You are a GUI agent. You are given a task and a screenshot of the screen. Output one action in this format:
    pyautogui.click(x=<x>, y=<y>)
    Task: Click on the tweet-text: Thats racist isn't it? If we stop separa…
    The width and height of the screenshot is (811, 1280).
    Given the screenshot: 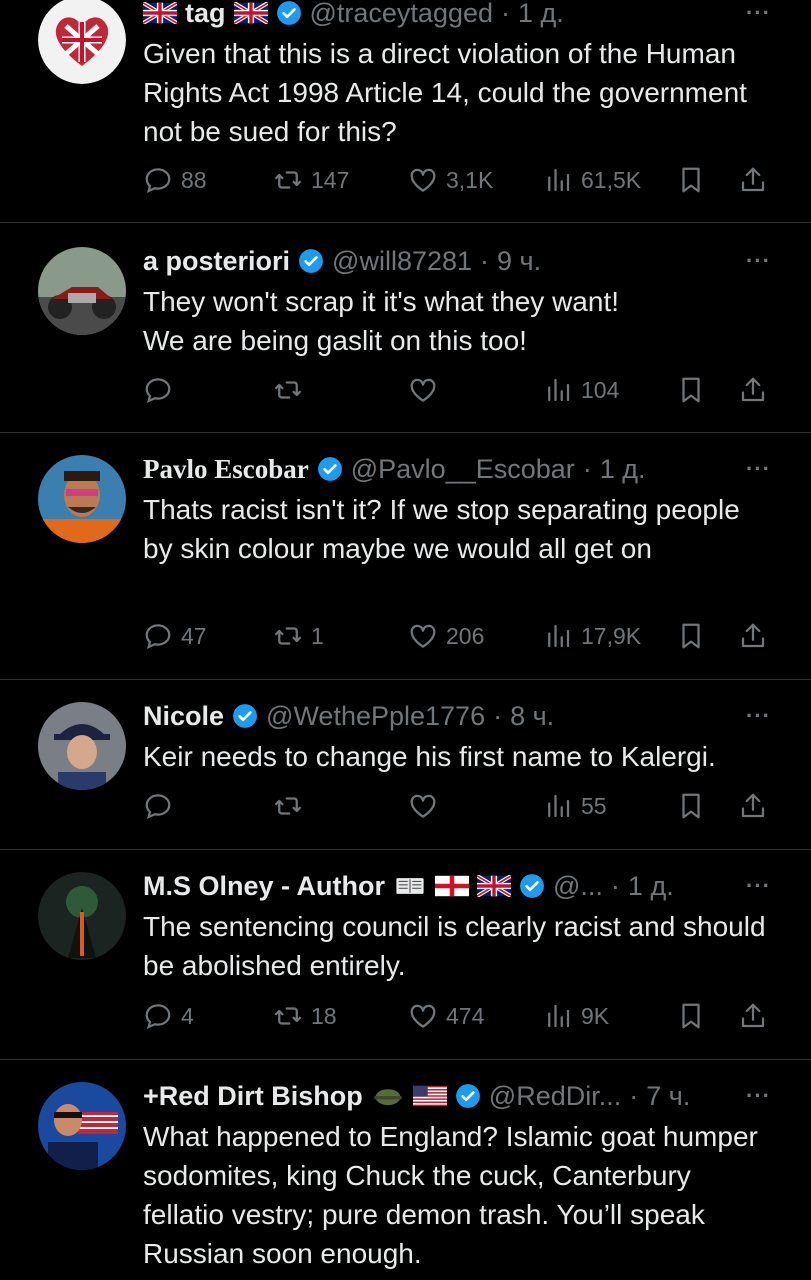 What is the action you would take?
    pyautogui.click(x=441, y=529)
    